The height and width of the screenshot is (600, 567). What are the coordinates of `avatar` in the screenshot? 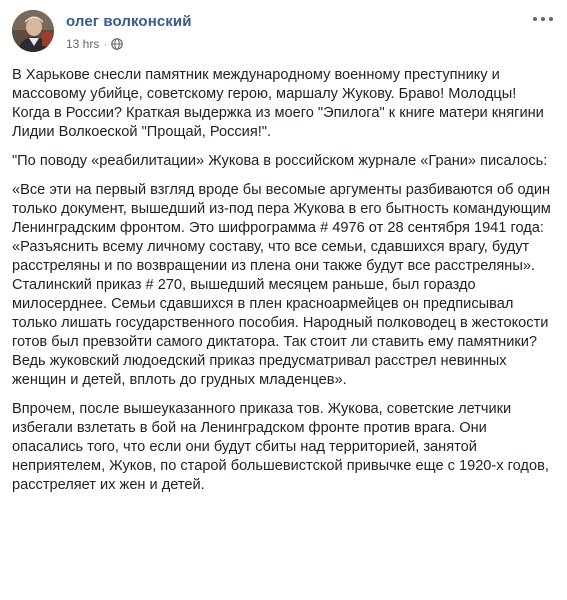 It's located at (33, 31).